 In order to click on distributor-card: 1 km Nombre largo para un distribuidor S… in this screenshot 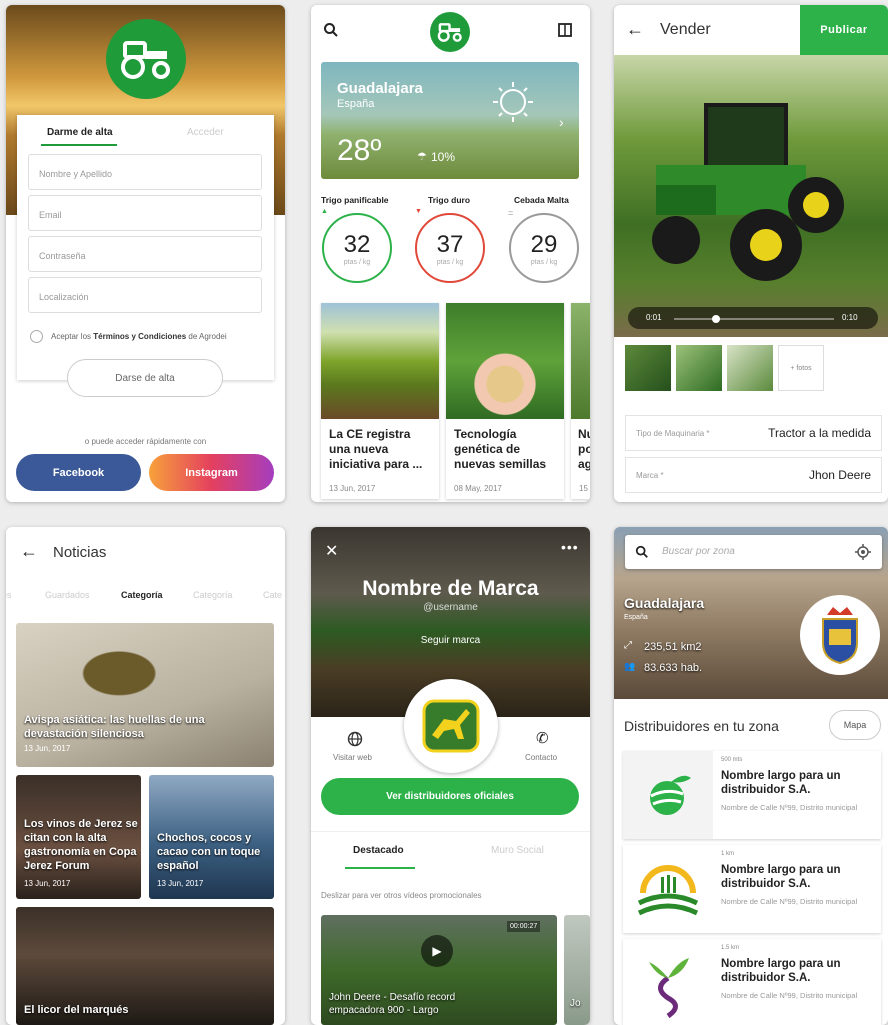, I will do `click(752, 889)`.